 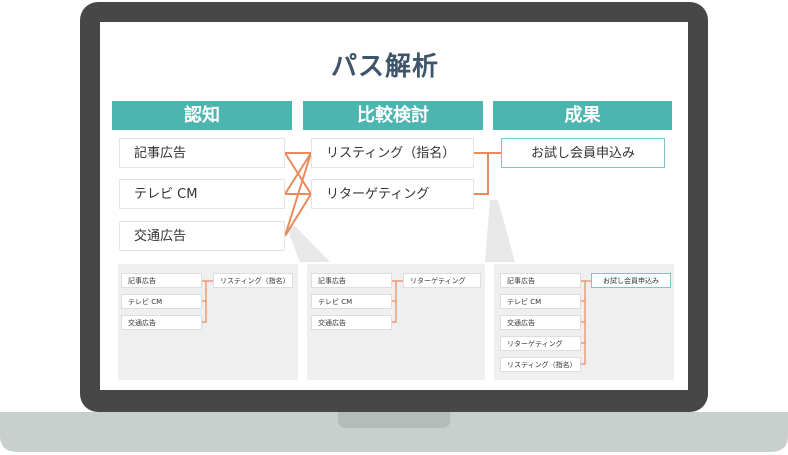 I want to click on panel3-source-transit: 交通広告, so click(x=540, y=322).